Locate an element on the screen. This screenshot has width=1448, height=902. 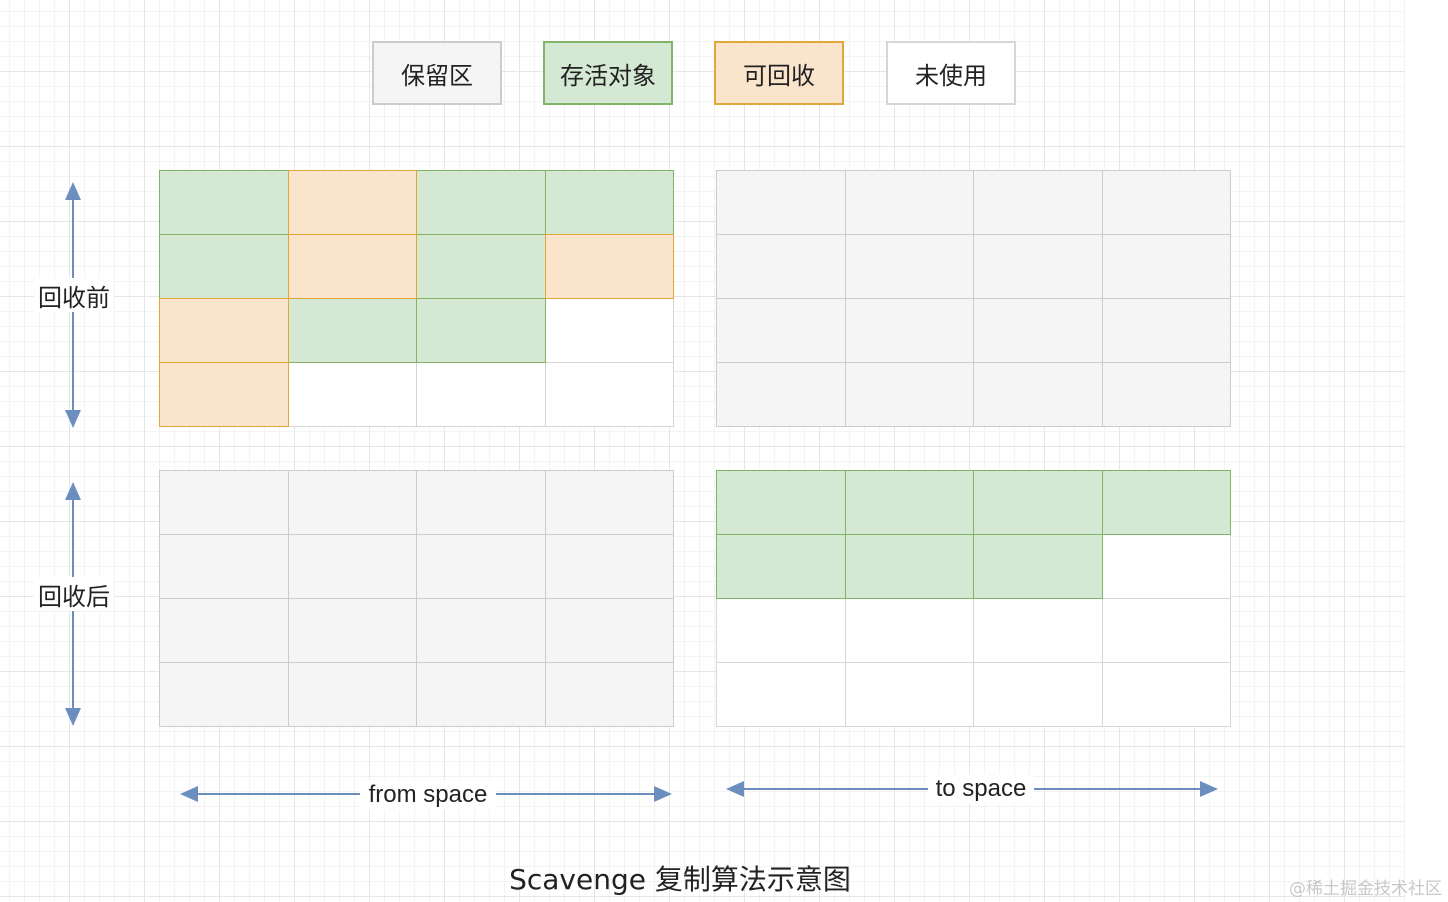
label-before-collection: 回收前 is located at coordinates (74, 295).